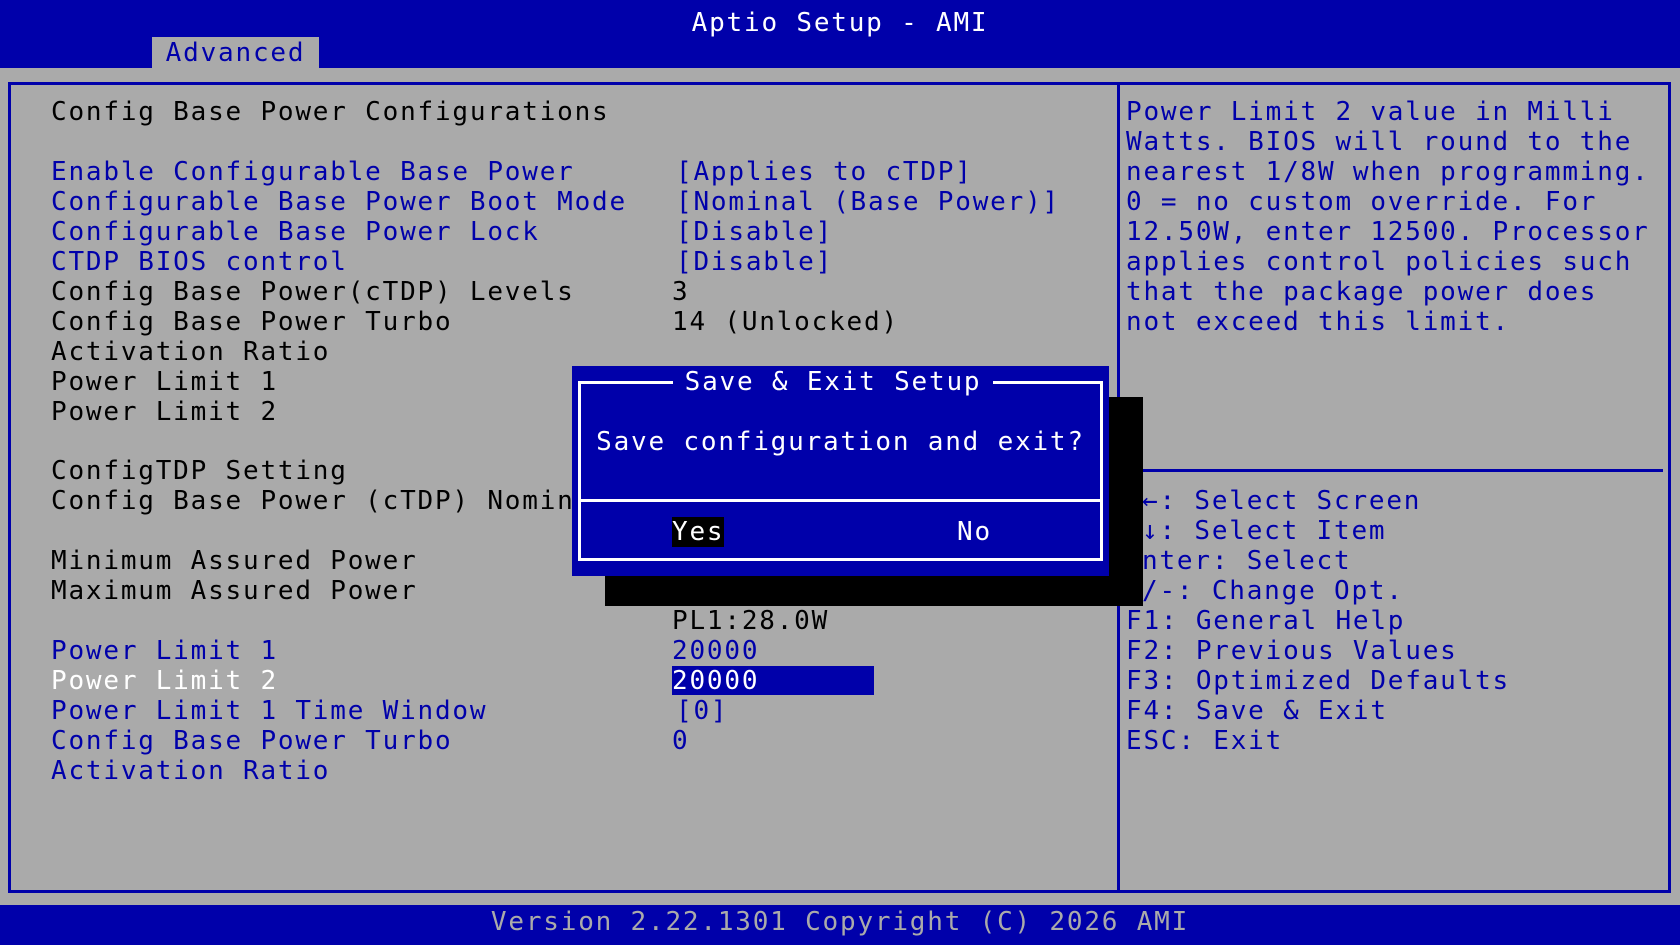  I want to click on setting-value-power-limit-2-input: 20000, so click(773, 681).